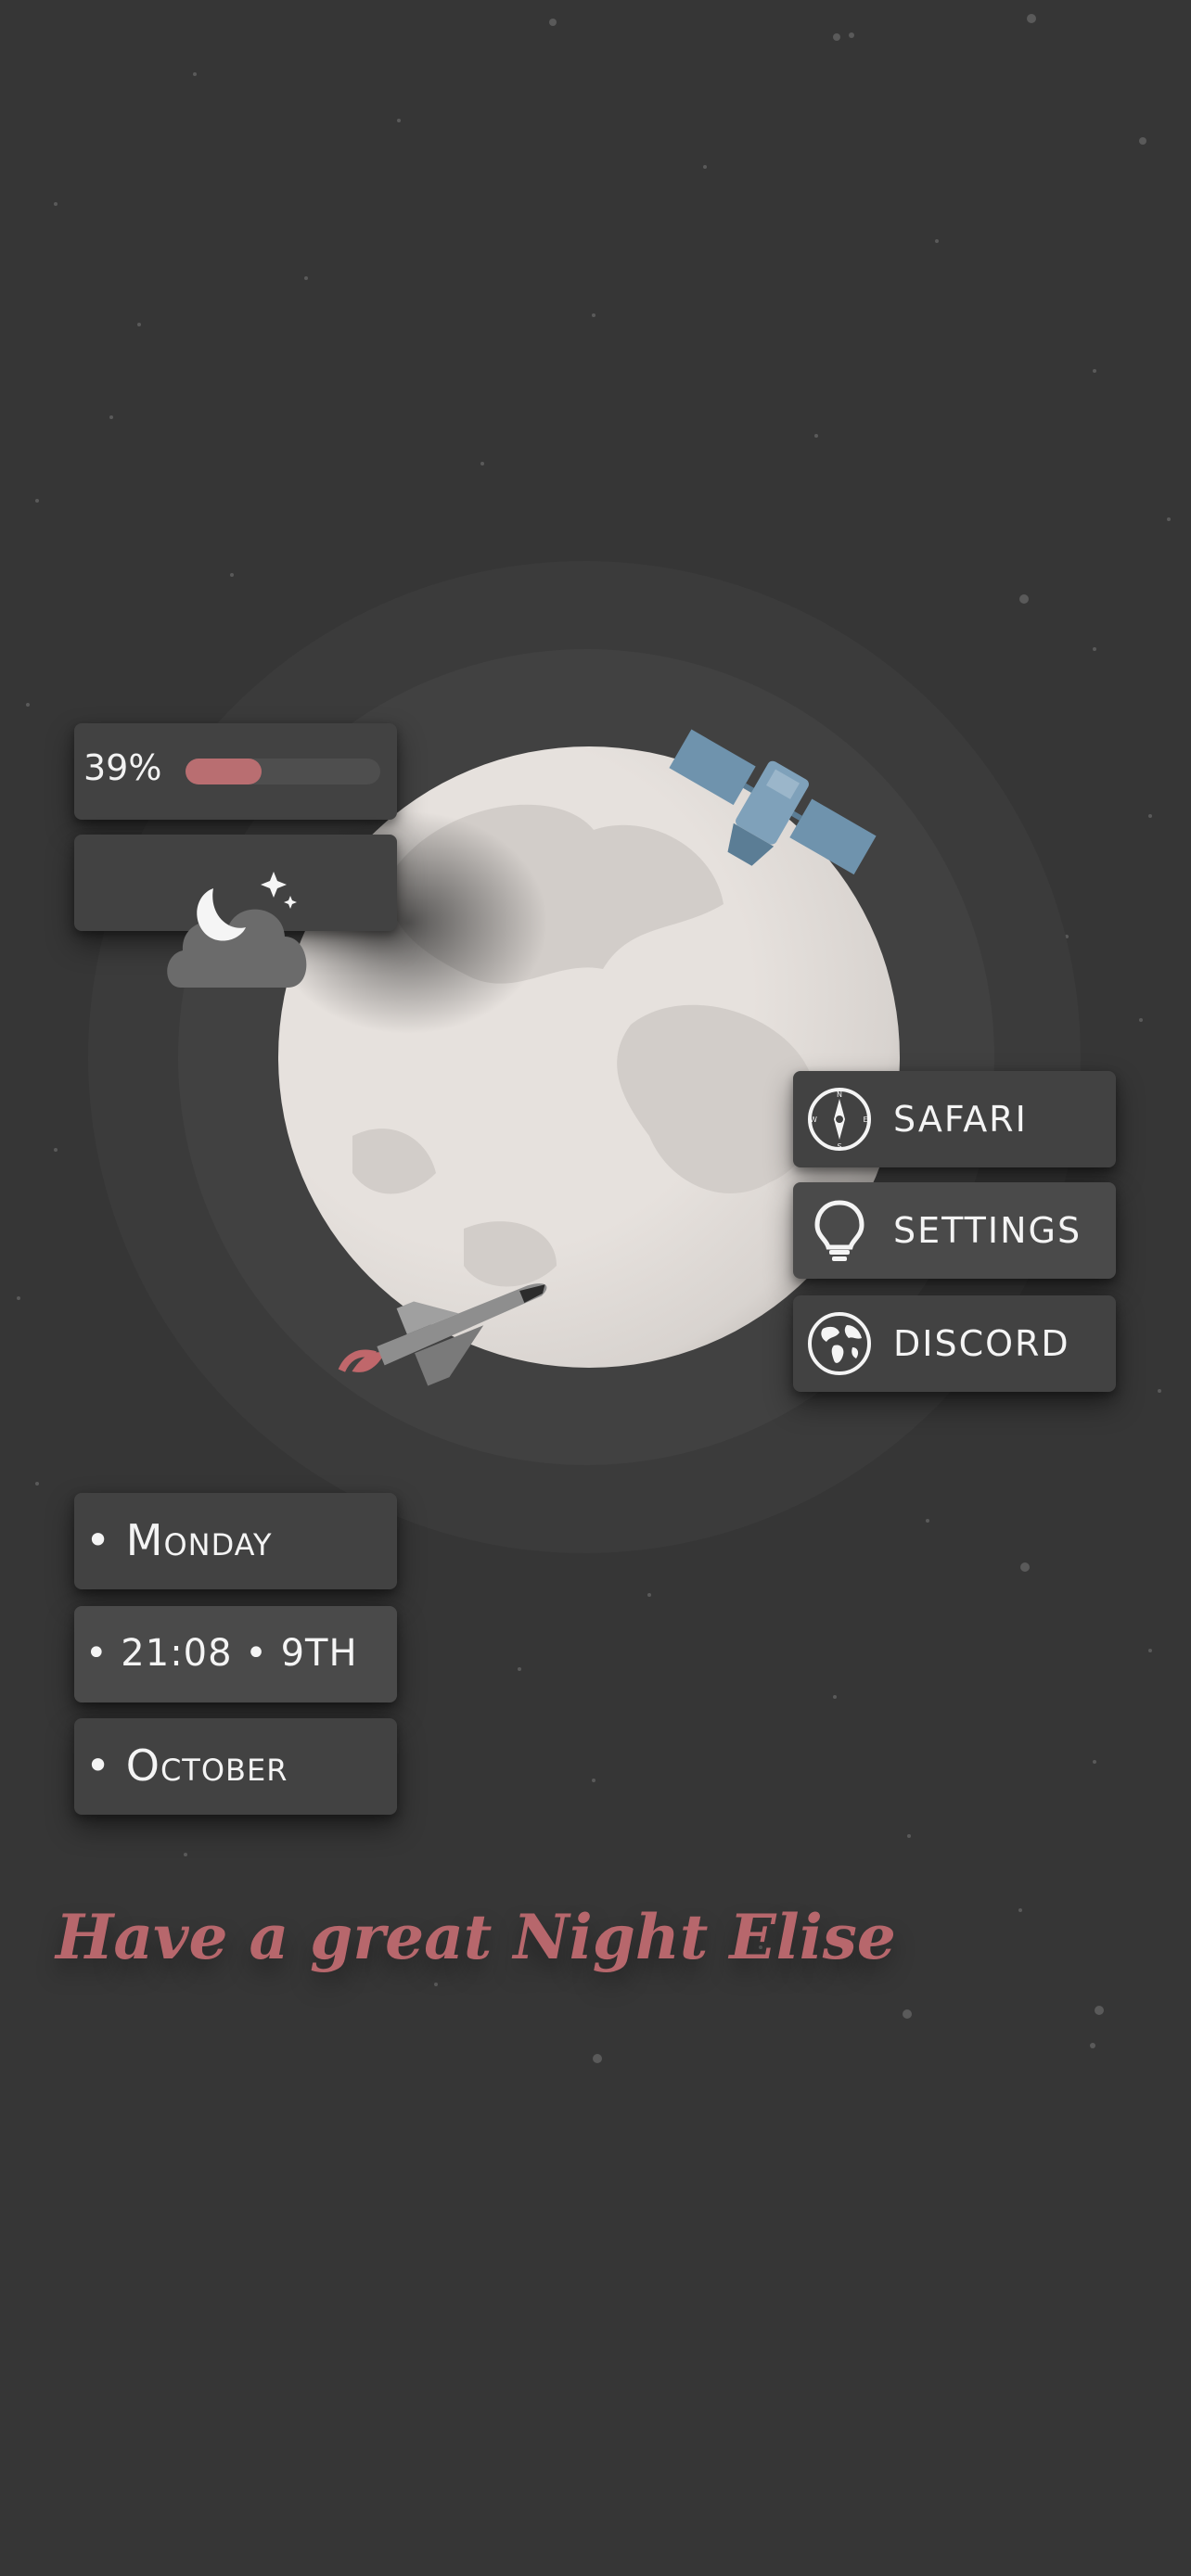  I want to click on svg-text: S, so click(839, 1146).